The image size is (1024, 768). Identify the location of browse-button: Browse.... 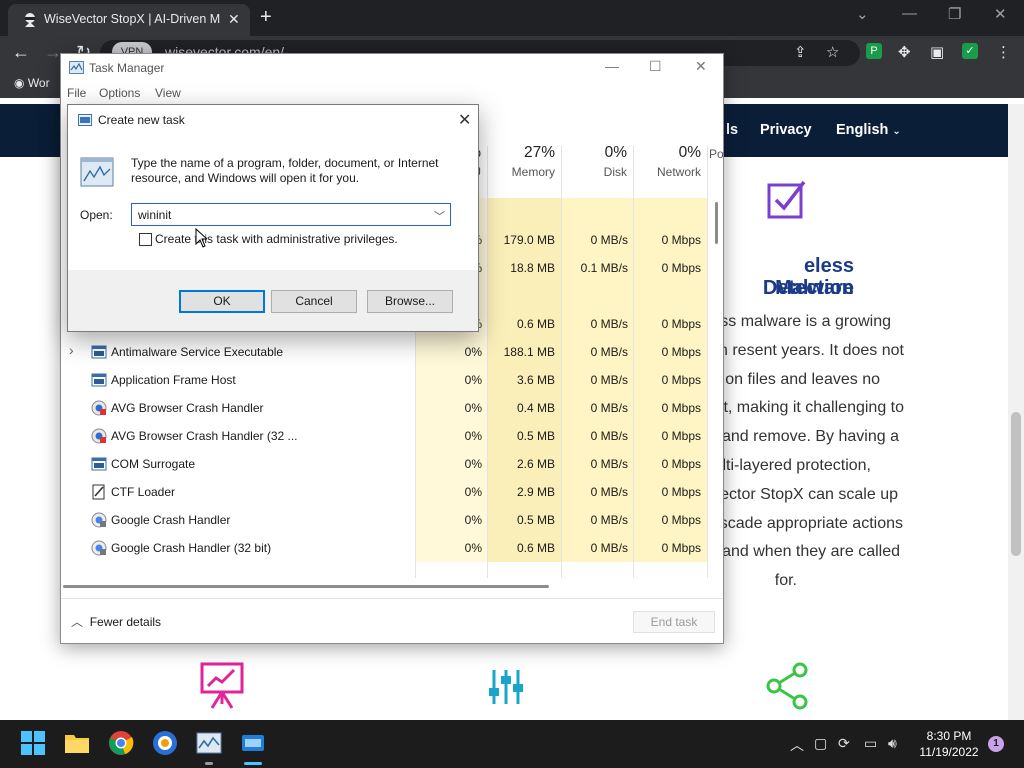
(410, 301).